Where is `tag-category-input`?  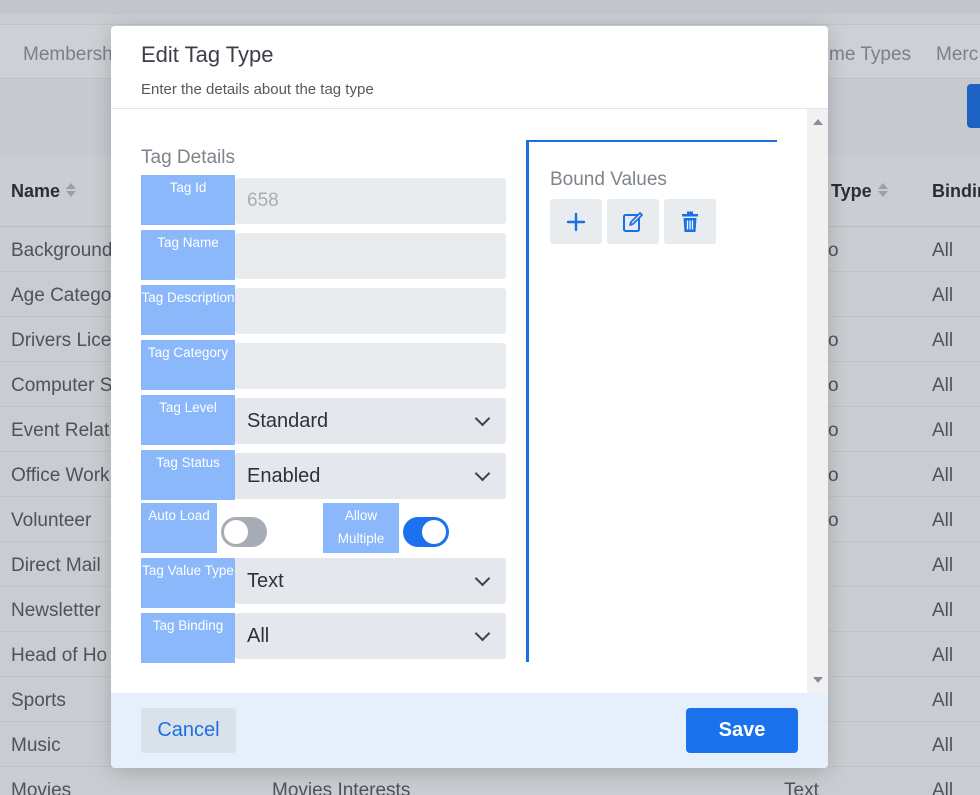 tag-category-input is located at coordinates (370, 366).